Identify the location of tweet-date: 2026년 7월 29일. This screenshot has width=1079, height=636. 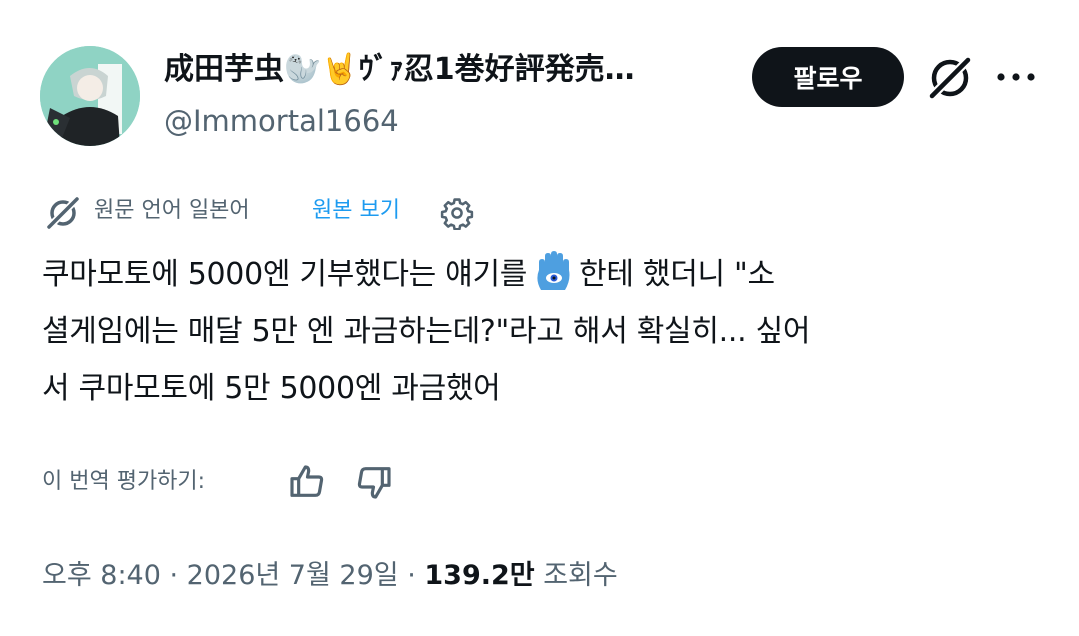
(293, 575).